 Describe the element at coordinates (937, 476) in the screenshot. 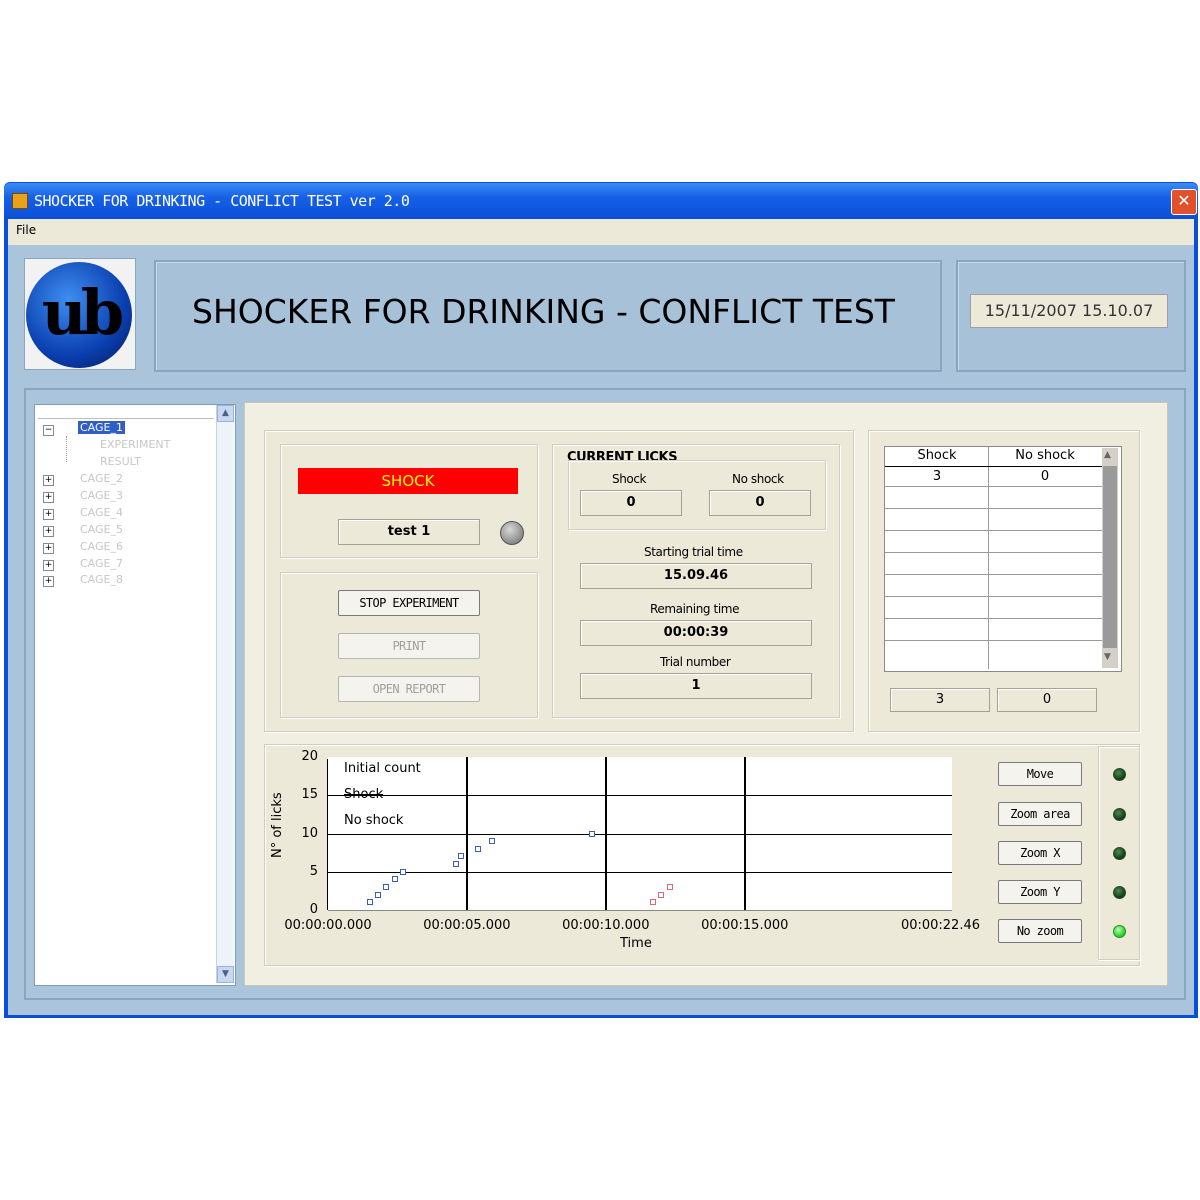

I see `table-cell: 3` at that location.